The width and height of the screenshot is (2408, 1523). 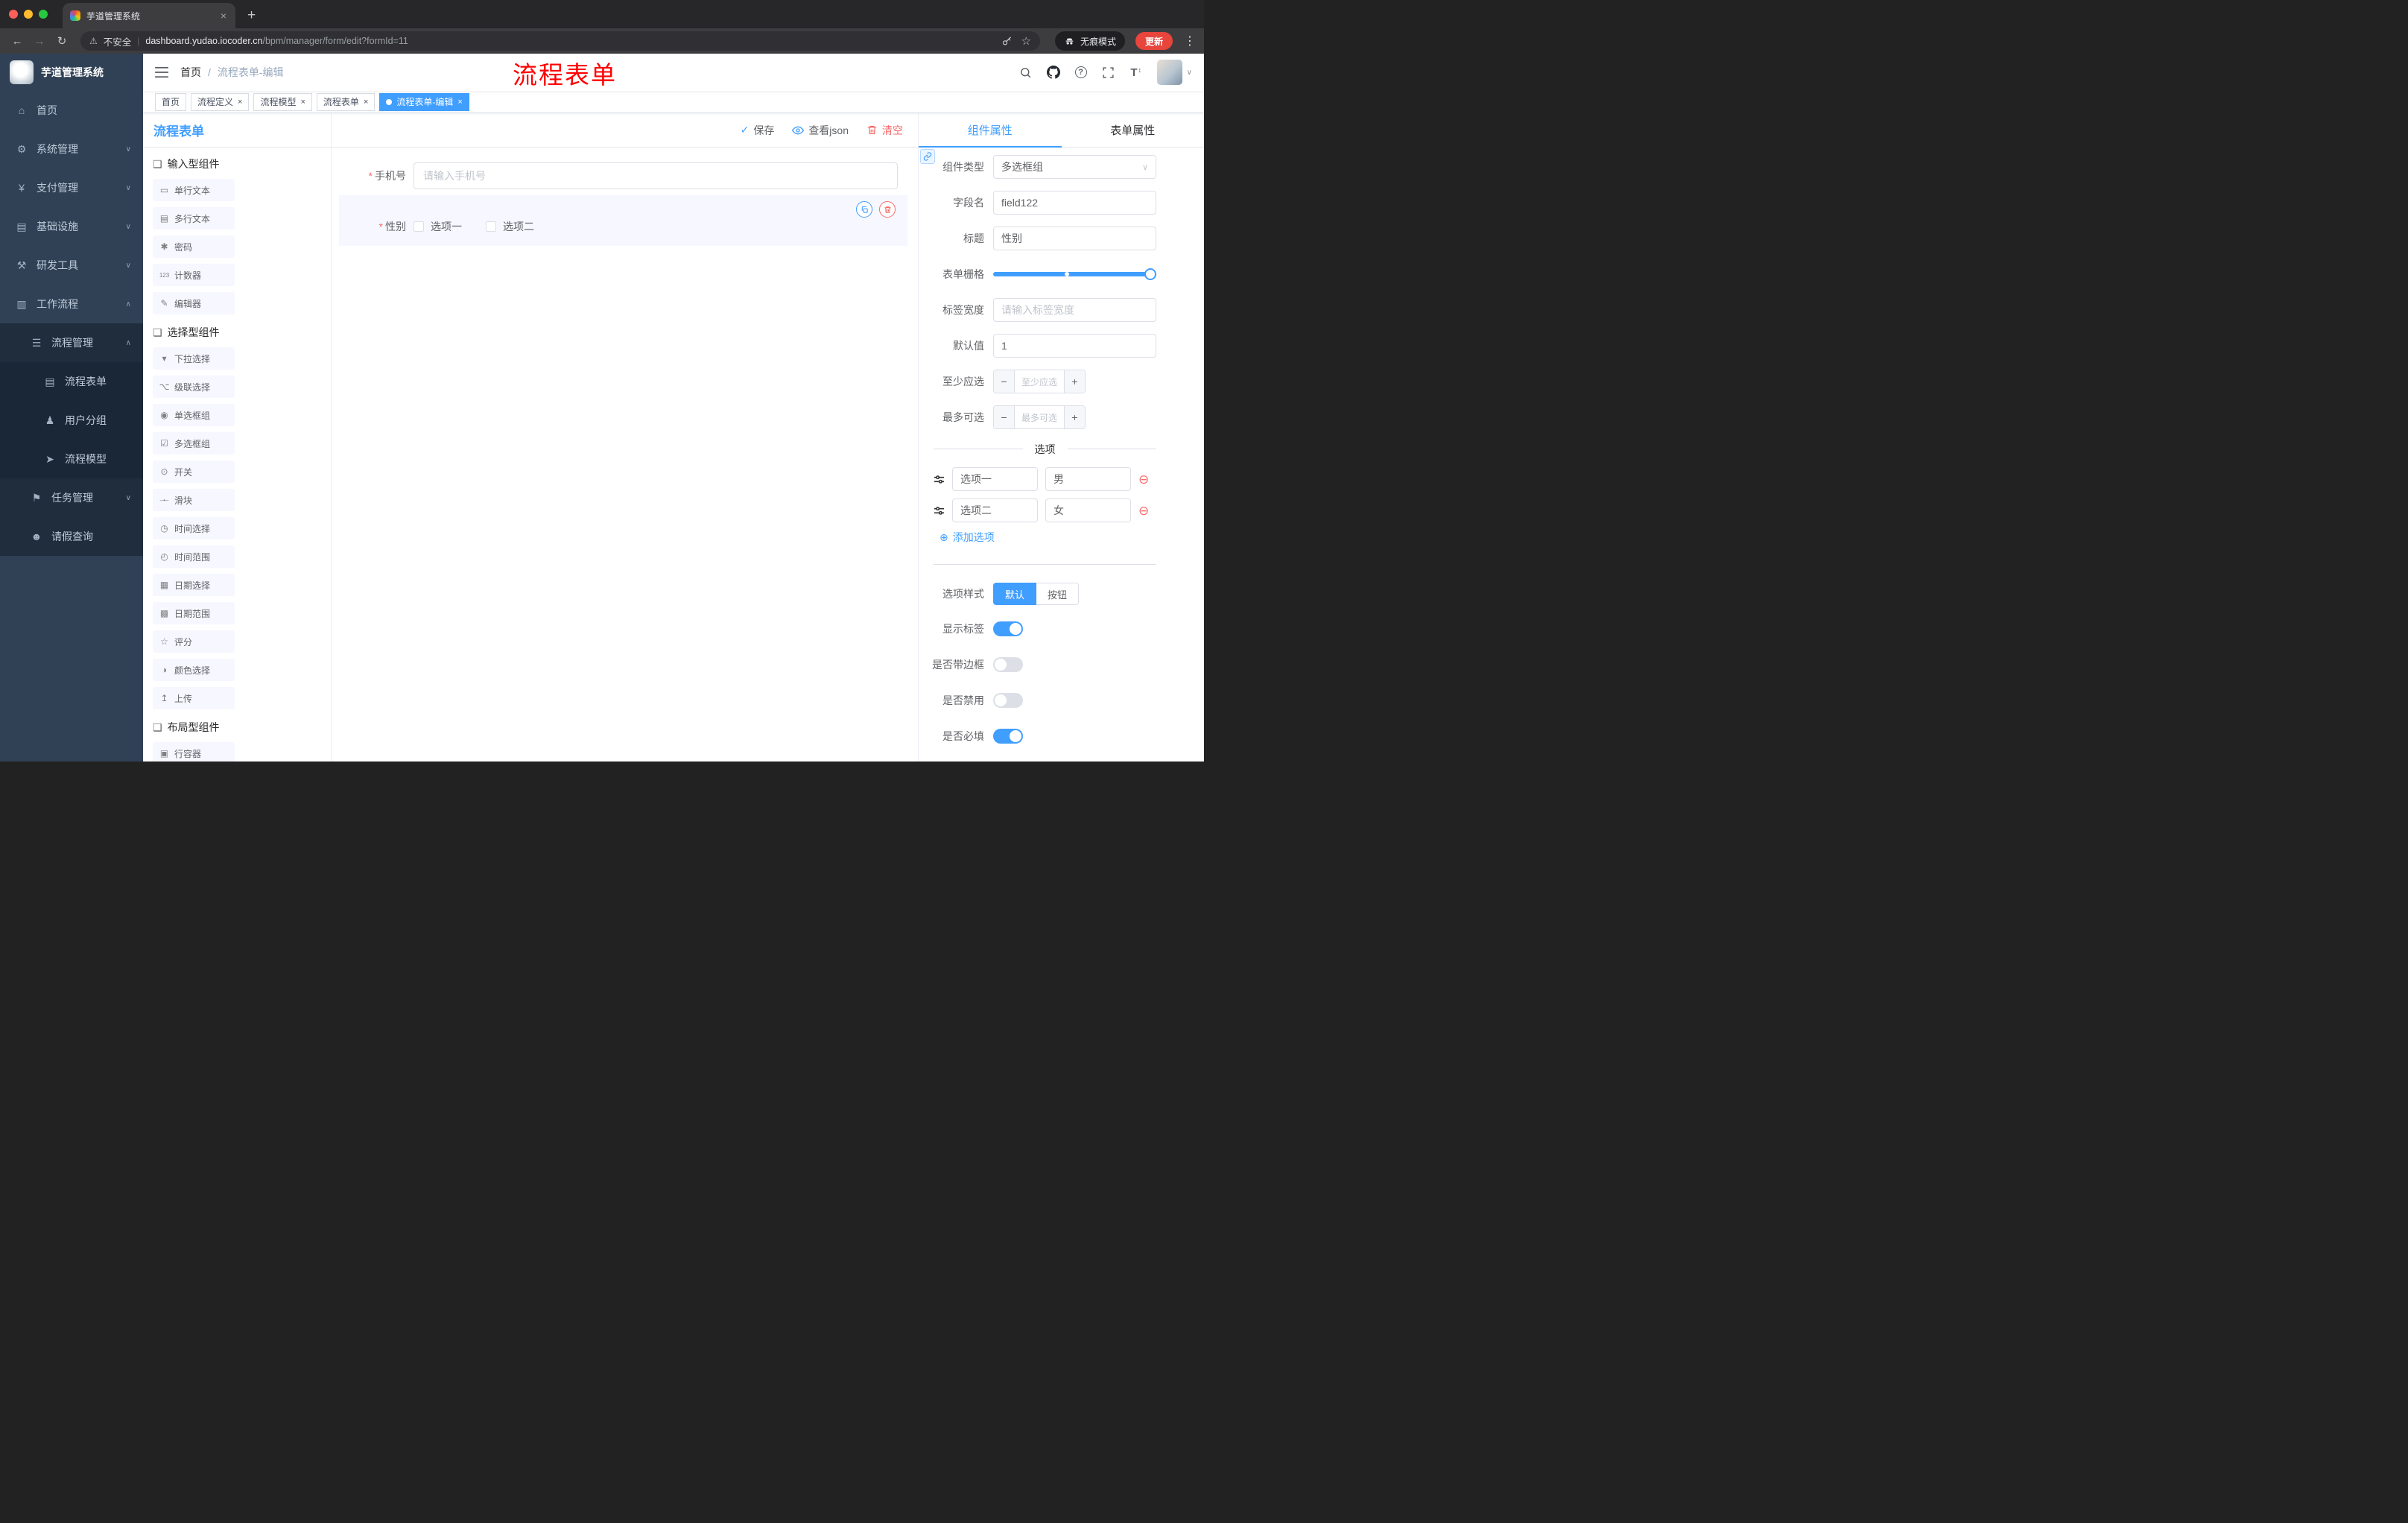 What do you see at coordinates (194, 443) in the screenshot?
I see `palette-item-checkbox-group: ☑ 多选框组` at bounding box center [194, 443].